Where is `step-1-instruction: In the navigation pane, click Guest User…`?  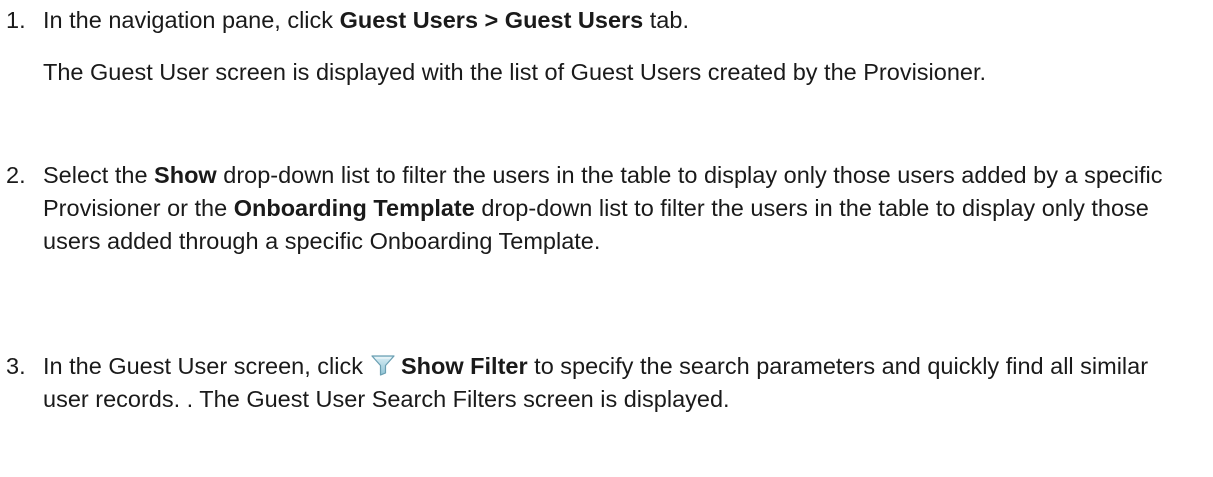
step-1-instruction: In the navigation pane, click Guest User… is located at coordinates (623, 20).